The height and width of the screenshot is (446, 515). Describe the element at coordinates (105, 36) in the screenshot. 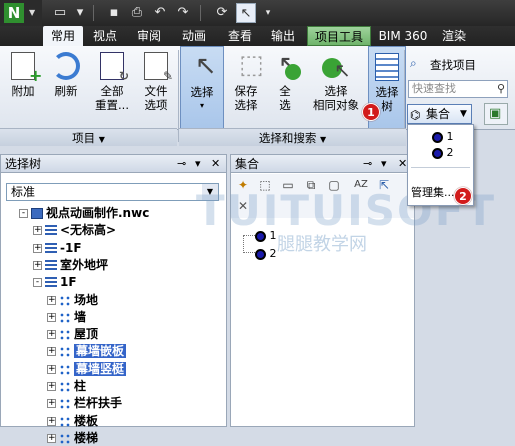

I see `tab-viewpoint: 视点` at that location.